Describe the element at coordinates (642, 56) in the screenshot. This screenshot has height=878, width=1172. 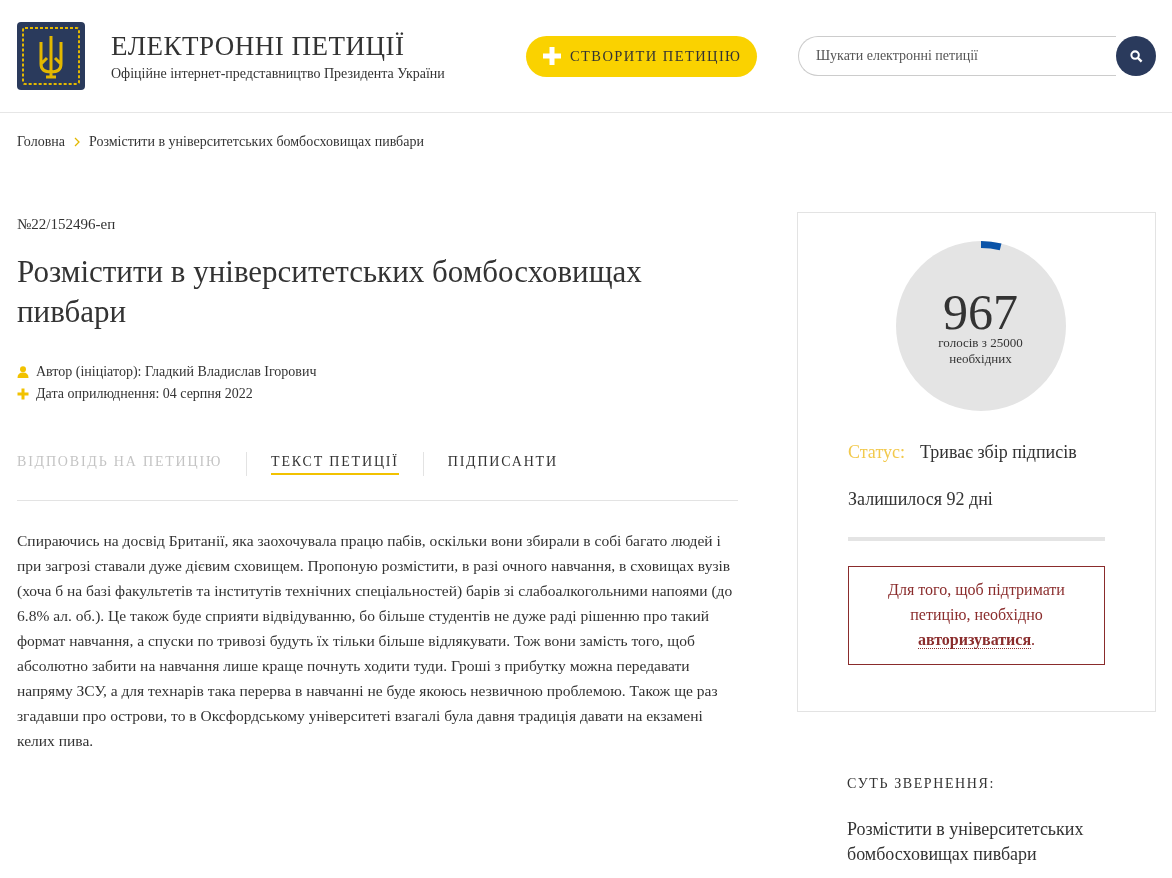
I see `create-petition-button: СТВОРИТИ ПЕТИЦІЮ` at that location.